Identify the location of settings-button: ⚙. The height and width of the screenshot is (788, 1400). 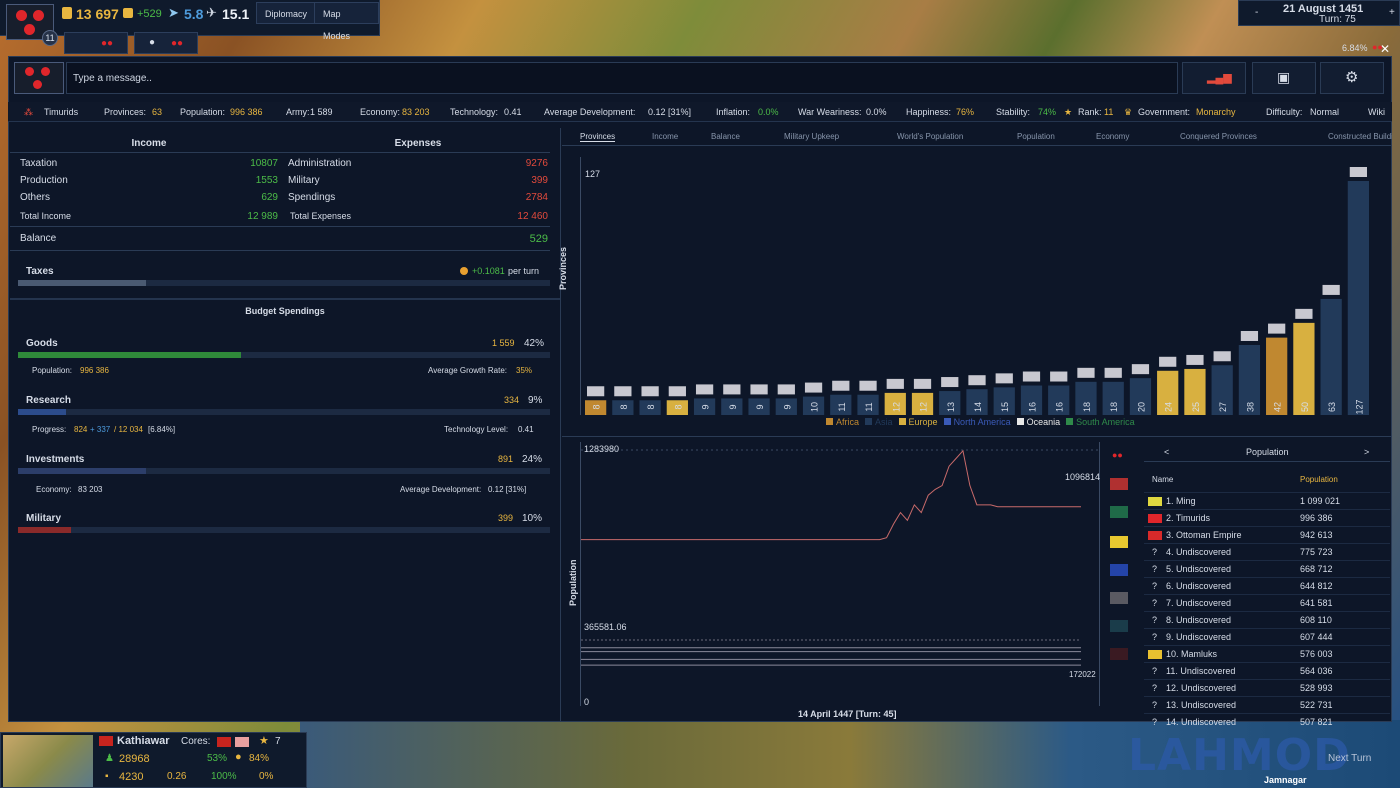
(1352, 78).